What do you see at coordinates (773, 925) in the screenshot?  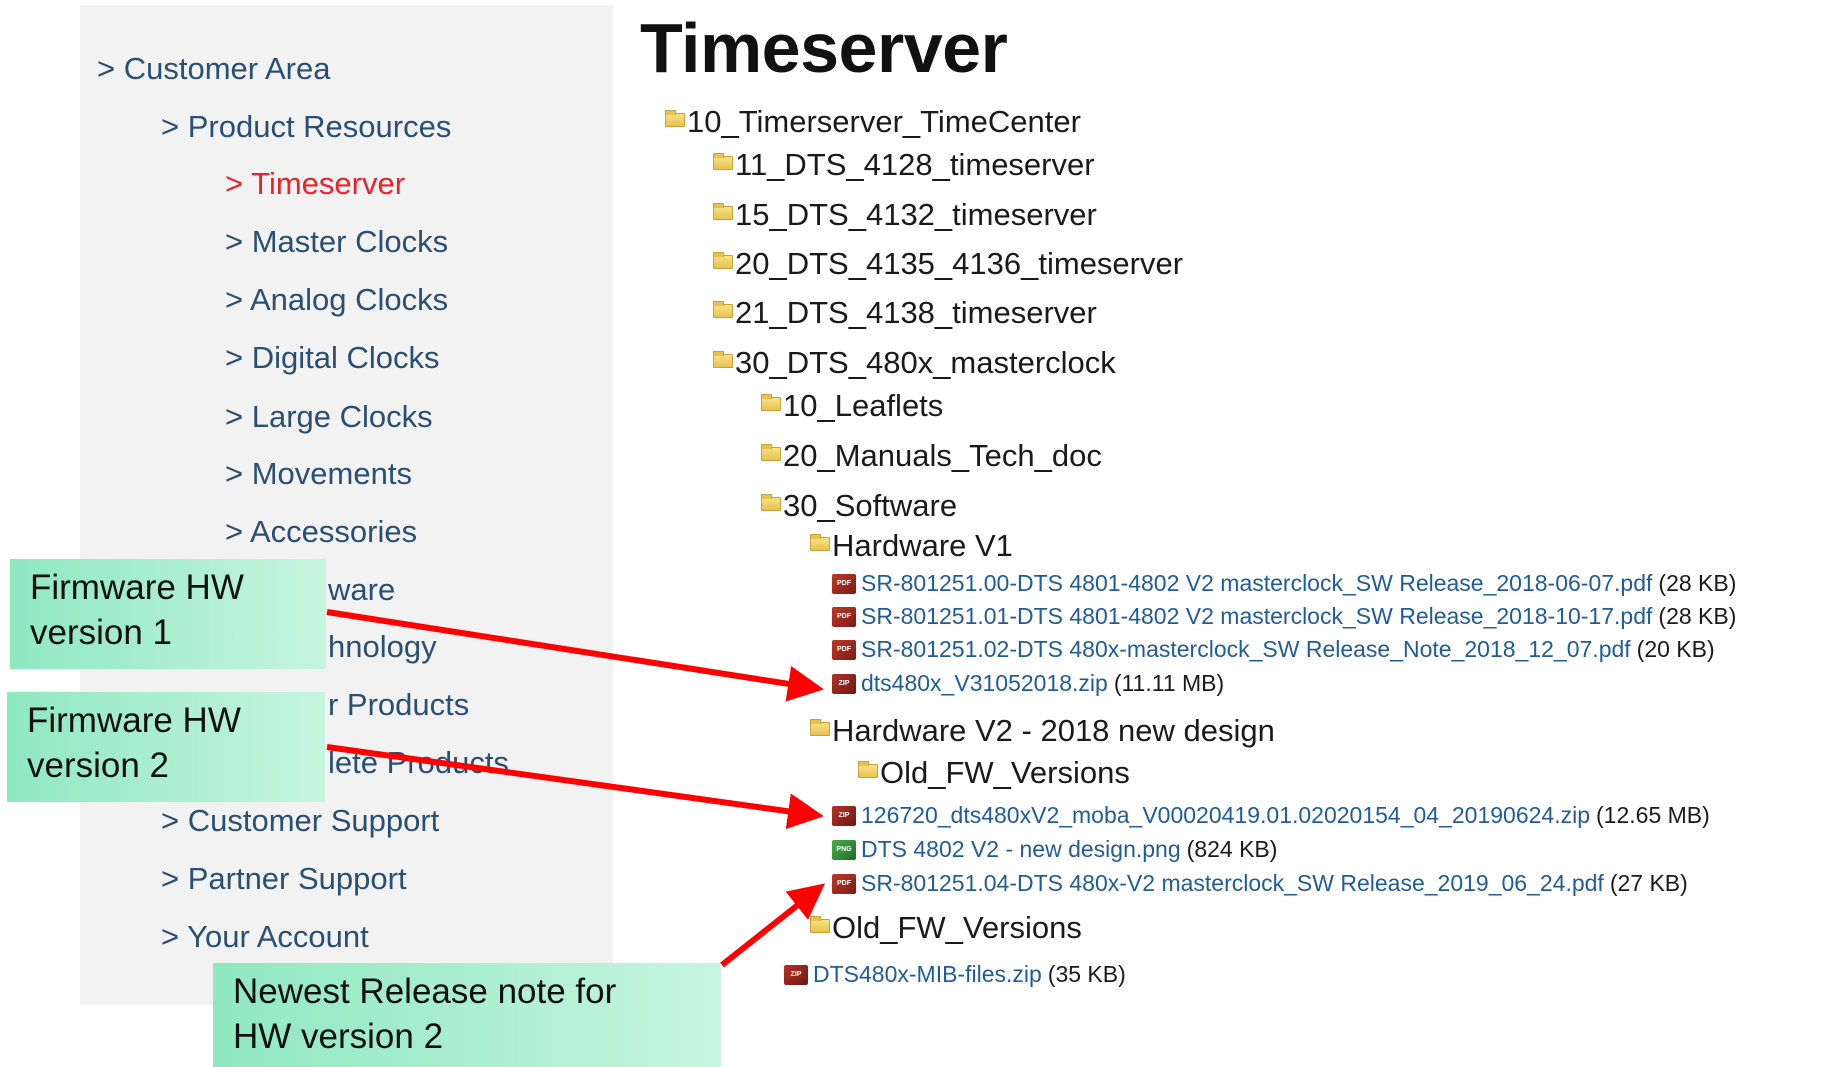 I see `arrow-to-release-note` at bounding box center [773, 925].